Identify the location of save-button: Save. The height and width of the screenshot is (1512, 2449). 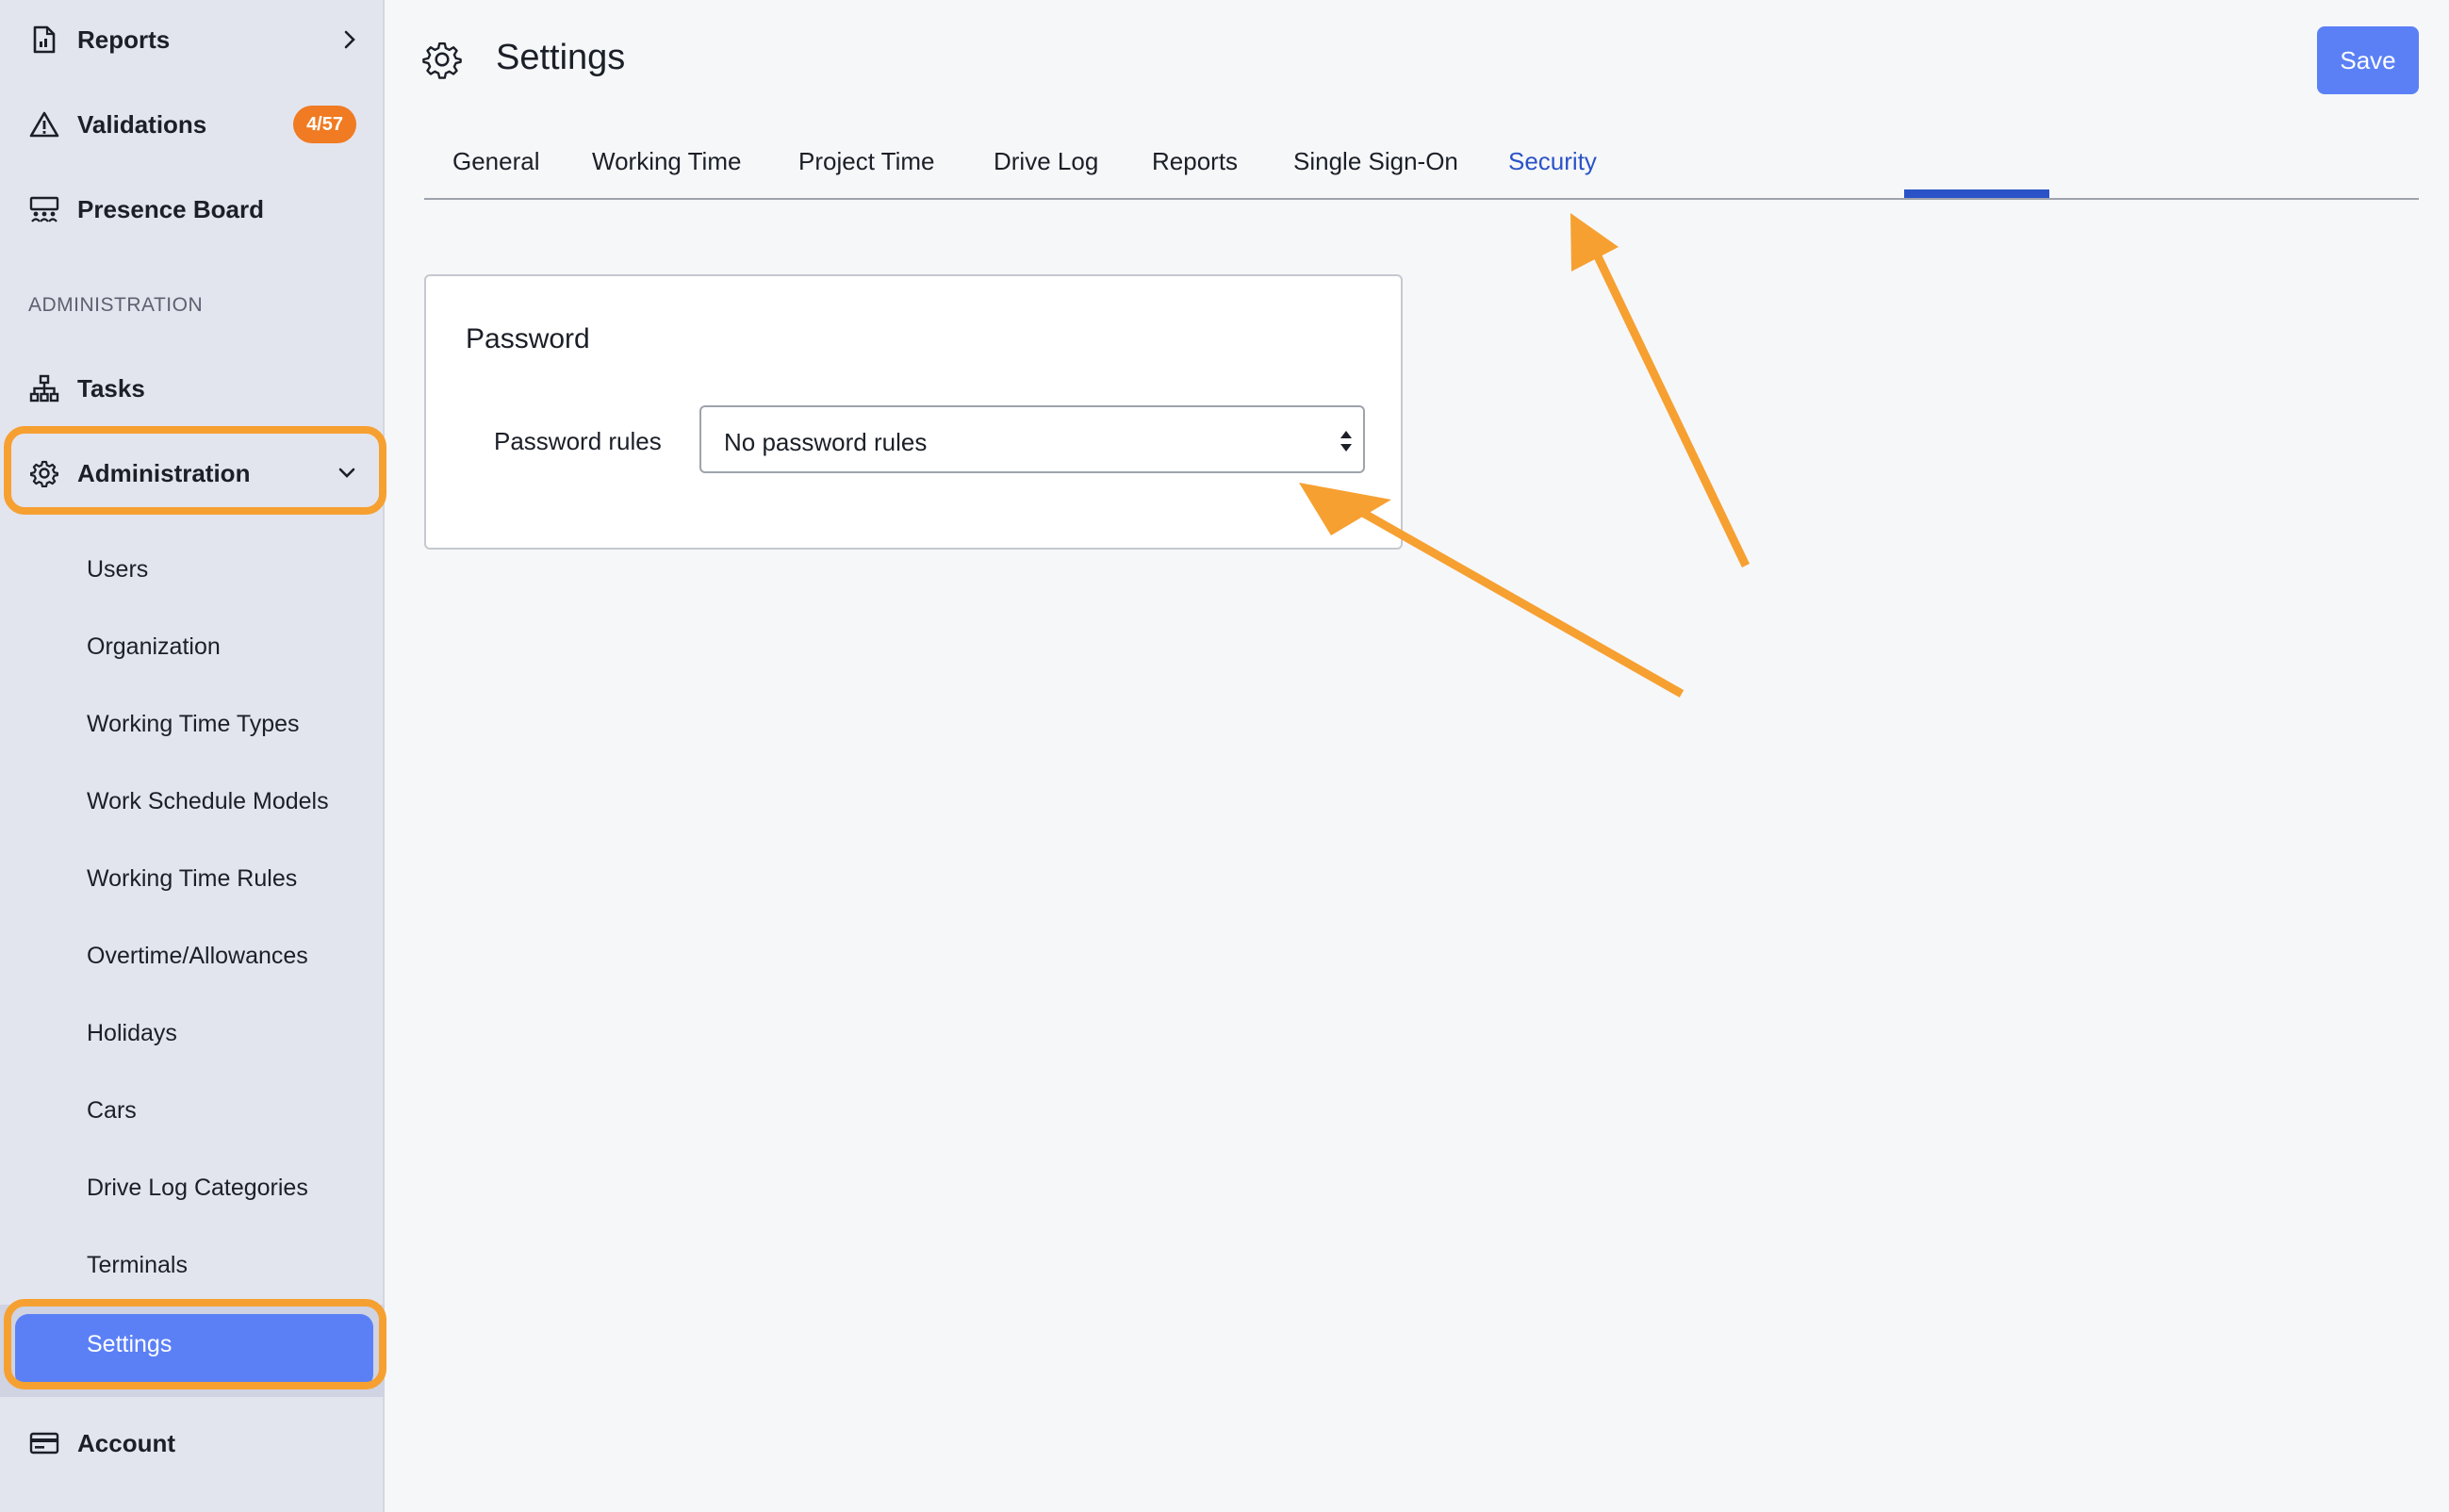
(2368, 60).